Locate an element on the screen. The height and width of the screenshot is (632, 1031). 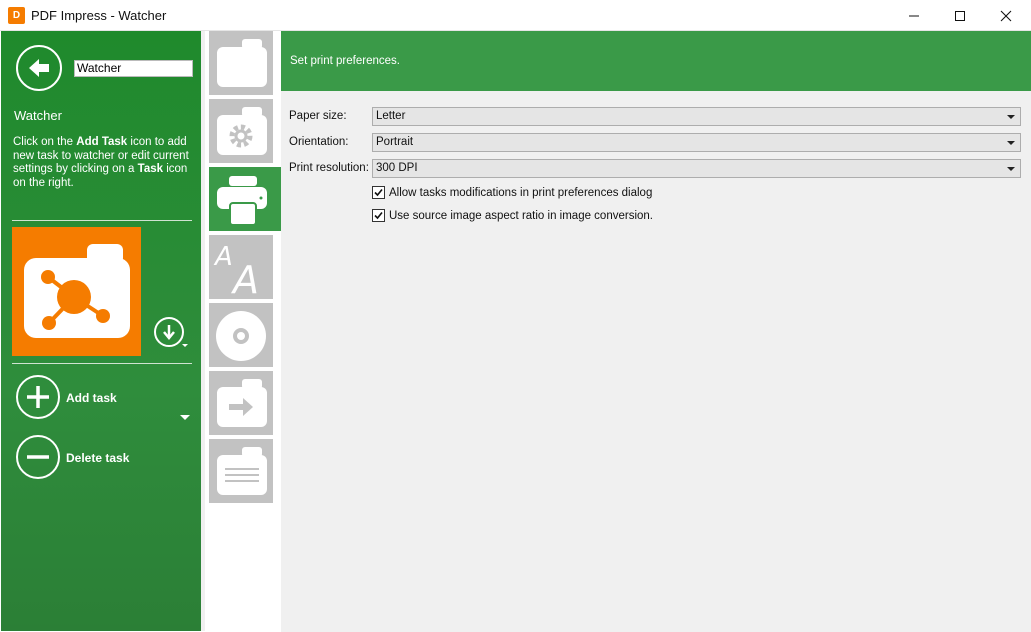
add-task-button is located at coordinates (38, 397).